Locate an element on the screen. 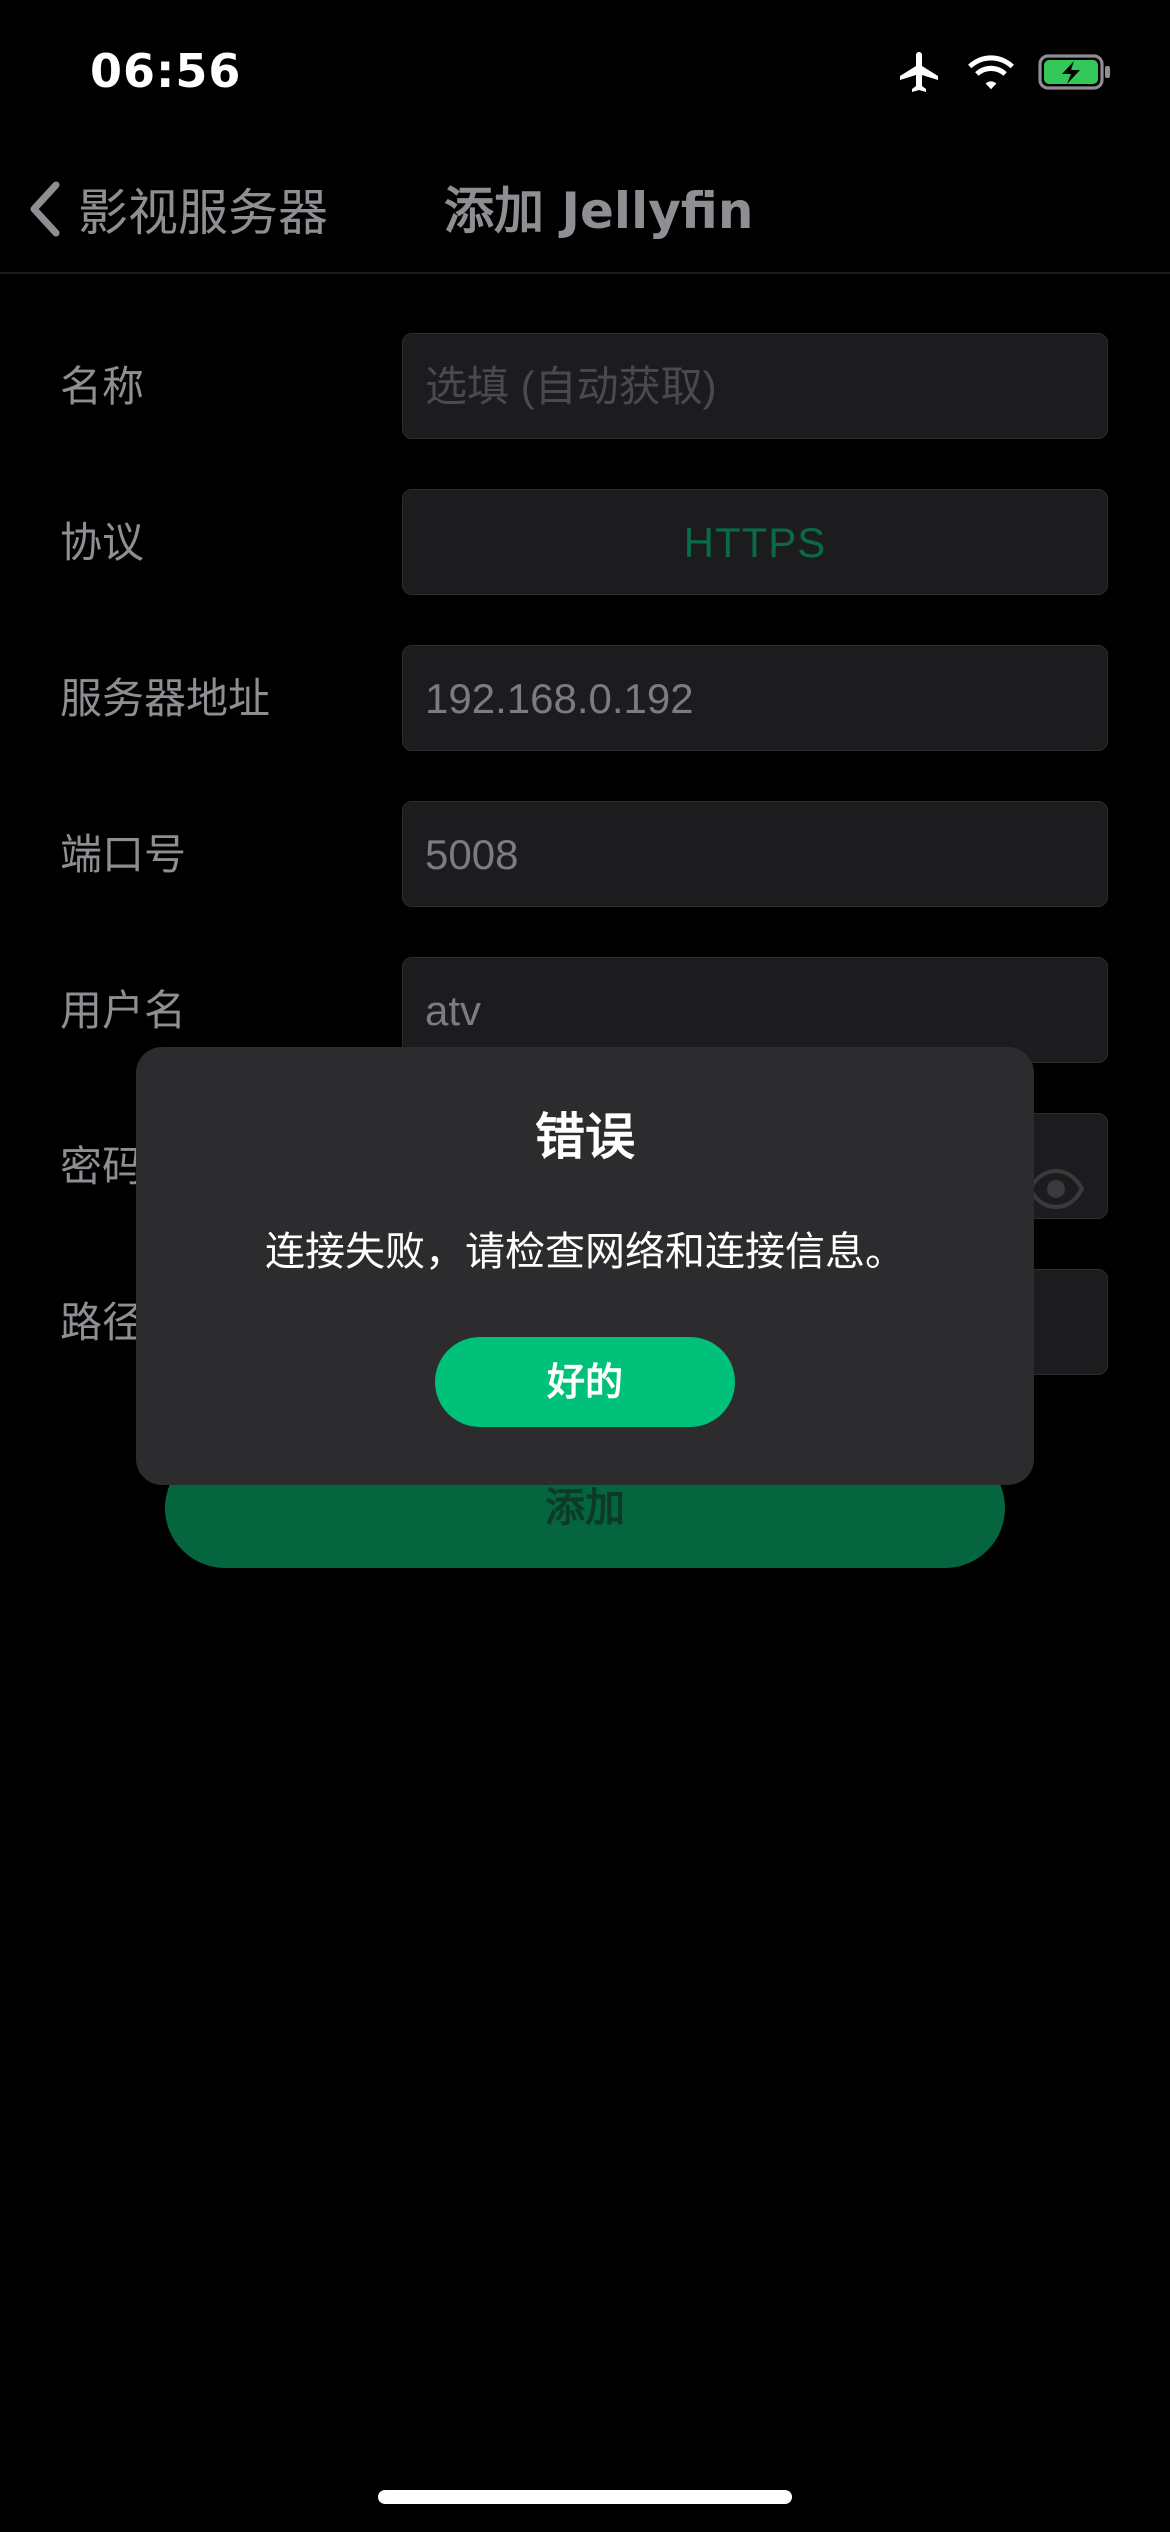 The image size is (1170, 2532). eye-icon is located at coordinates (1056, 1189).